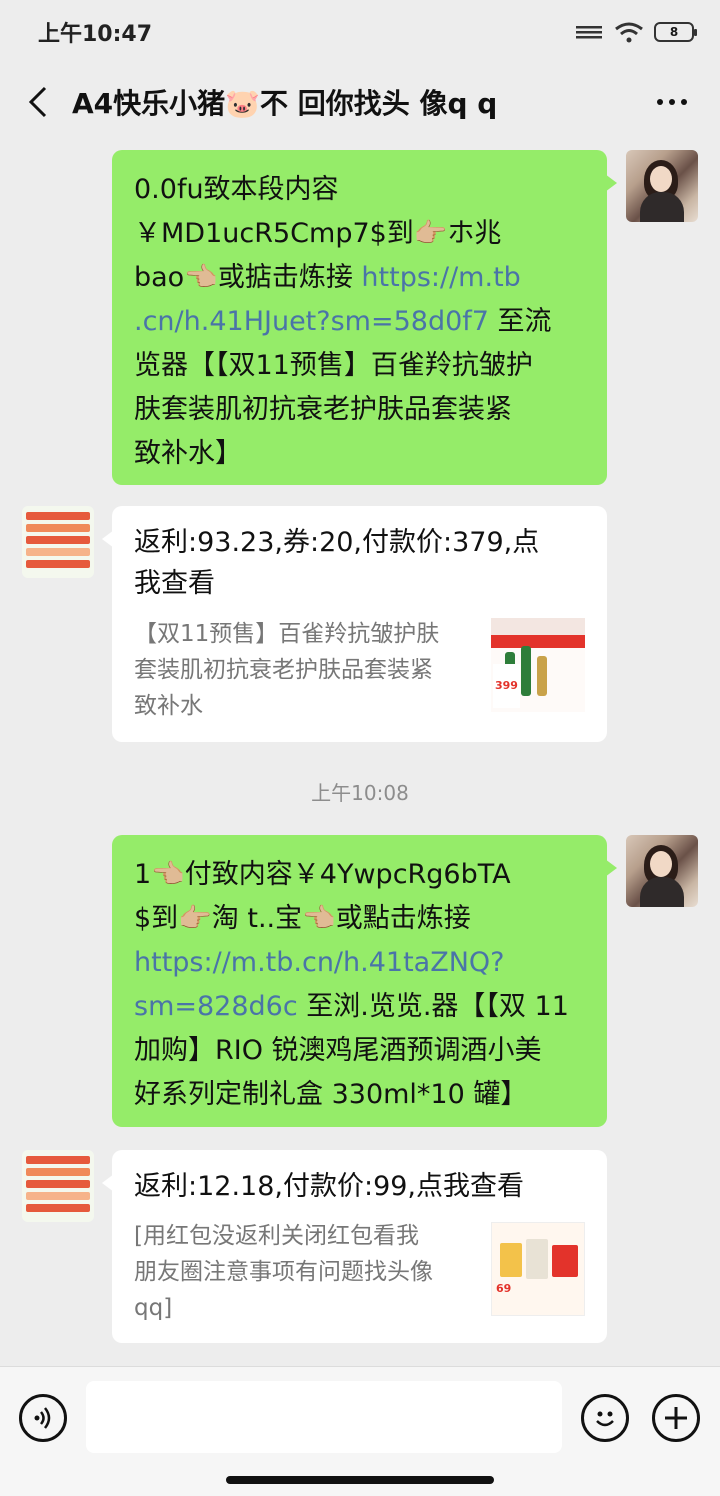  Describe the element at coordinates (360, 793) in the screenshot. I see `timestamp: 上午10:08` at that location.